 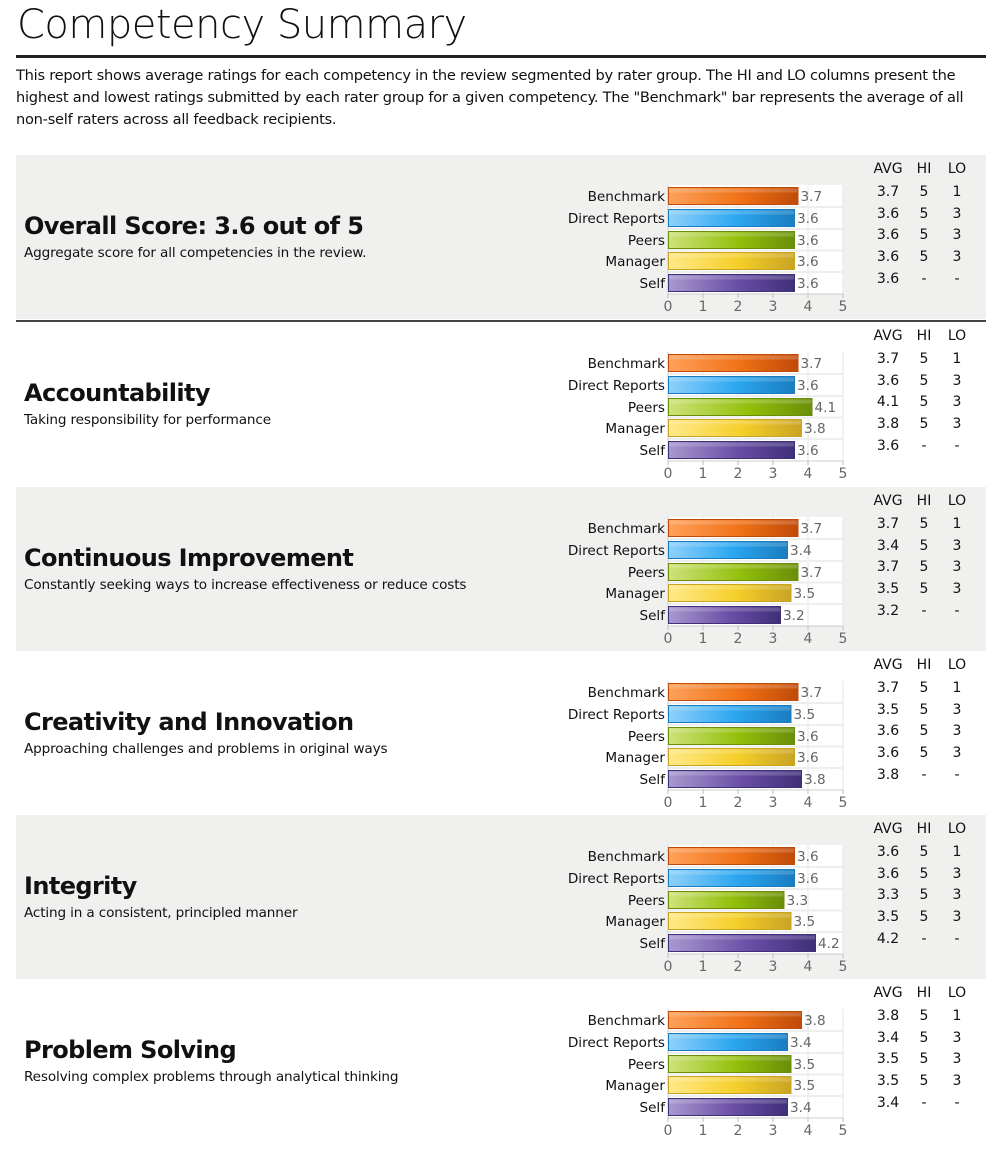 What do you see at coordinates (668, 967) in the screenshot?
I see `x-tick-label: 0` at bounding box center [668, 967].